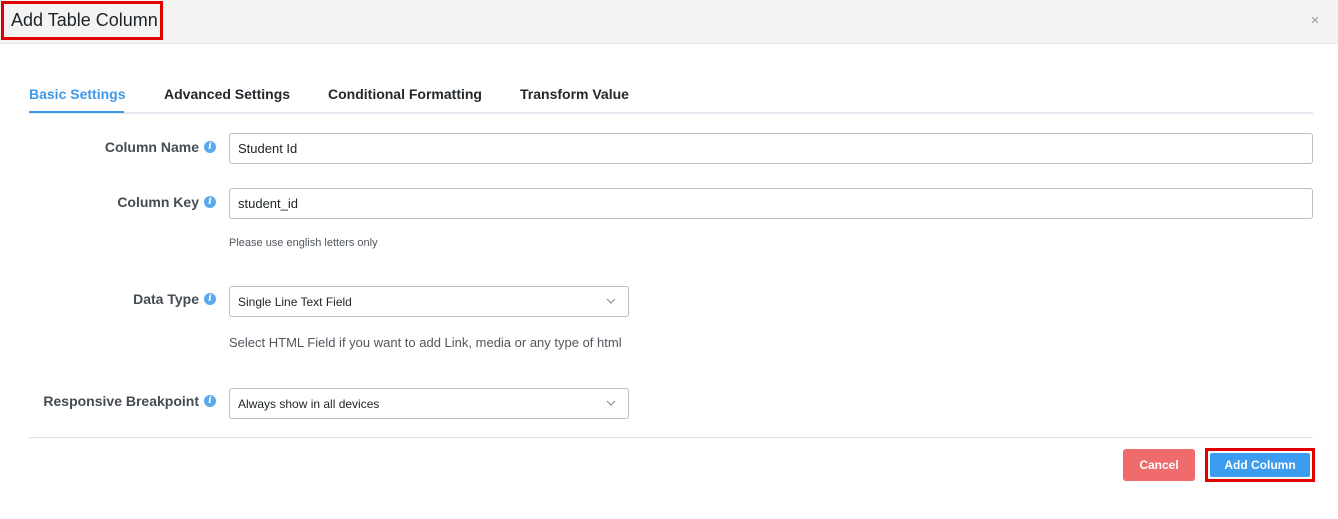  What do you see at coordinates (669, 22) in the screenshot?
I see `modal-header: Add Table Column ×` at bounding box center [669, 22].